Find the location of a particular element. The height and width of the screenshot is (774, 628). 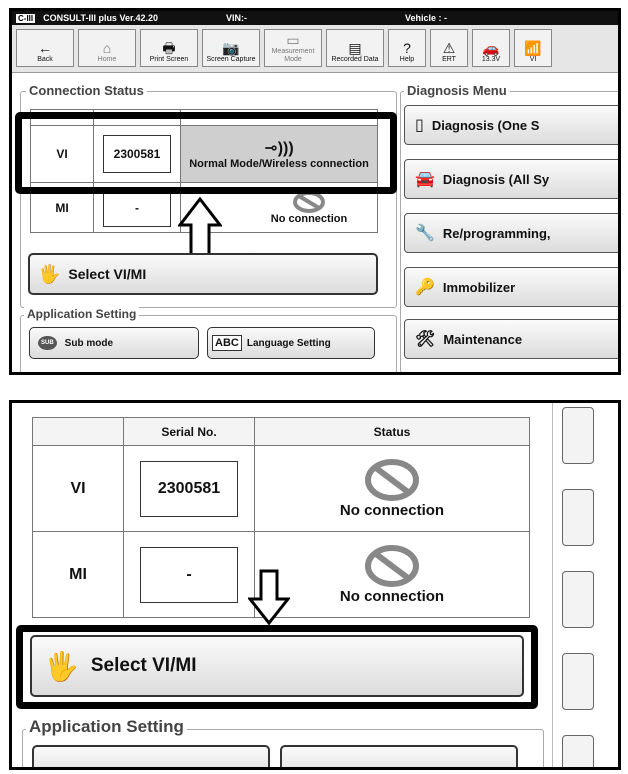

screen-capture-button: 📷 Screen Capture is located at coordinates (231, 48).